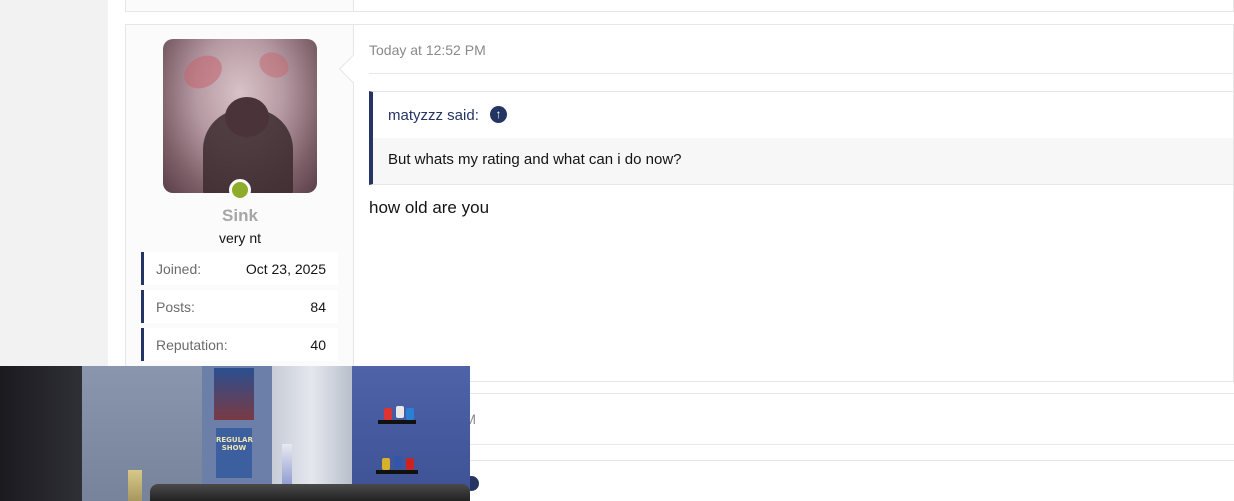 This screenshot has width=1234, height=501. Describe the element at coordinates (239, 344) in the screenshot. I see `user-stat-reputation: Reputation: 40` at that location.